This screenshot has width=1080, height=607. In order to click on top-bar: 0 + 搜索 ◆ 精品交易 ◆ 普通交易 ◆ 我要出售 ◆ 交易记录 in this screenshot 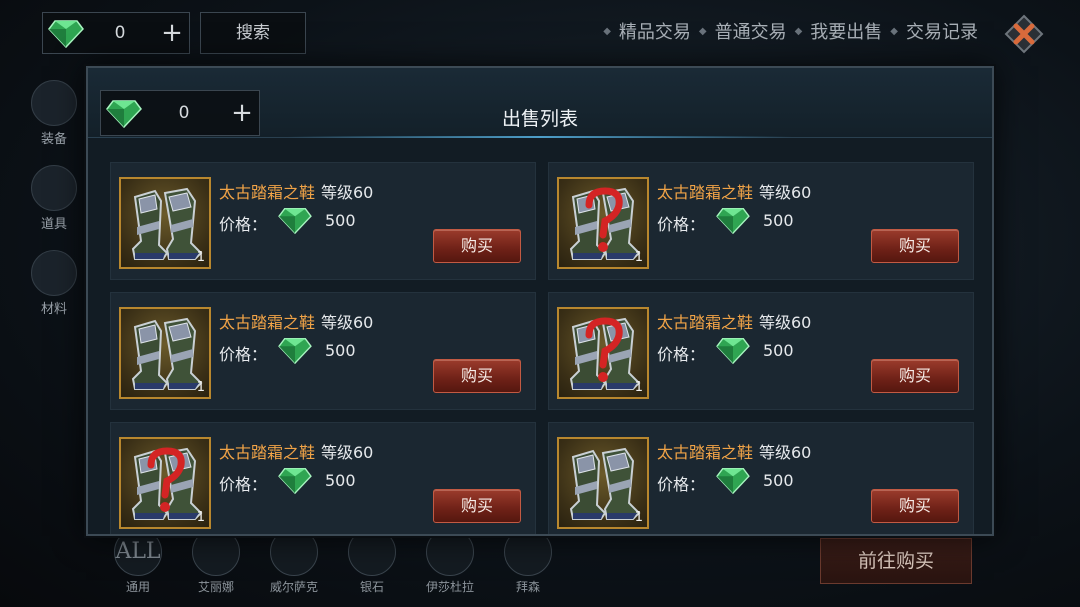, I will do `click(540, 31)`.